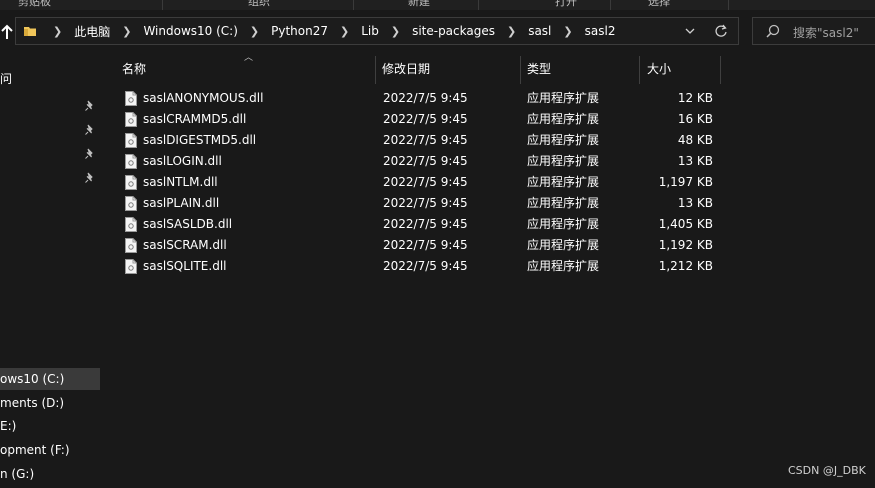 The width and height of the screenshot is (875, 488). Describe the element at coordinates (773, 31) in the screenshot. I see `search-icon` at that location.